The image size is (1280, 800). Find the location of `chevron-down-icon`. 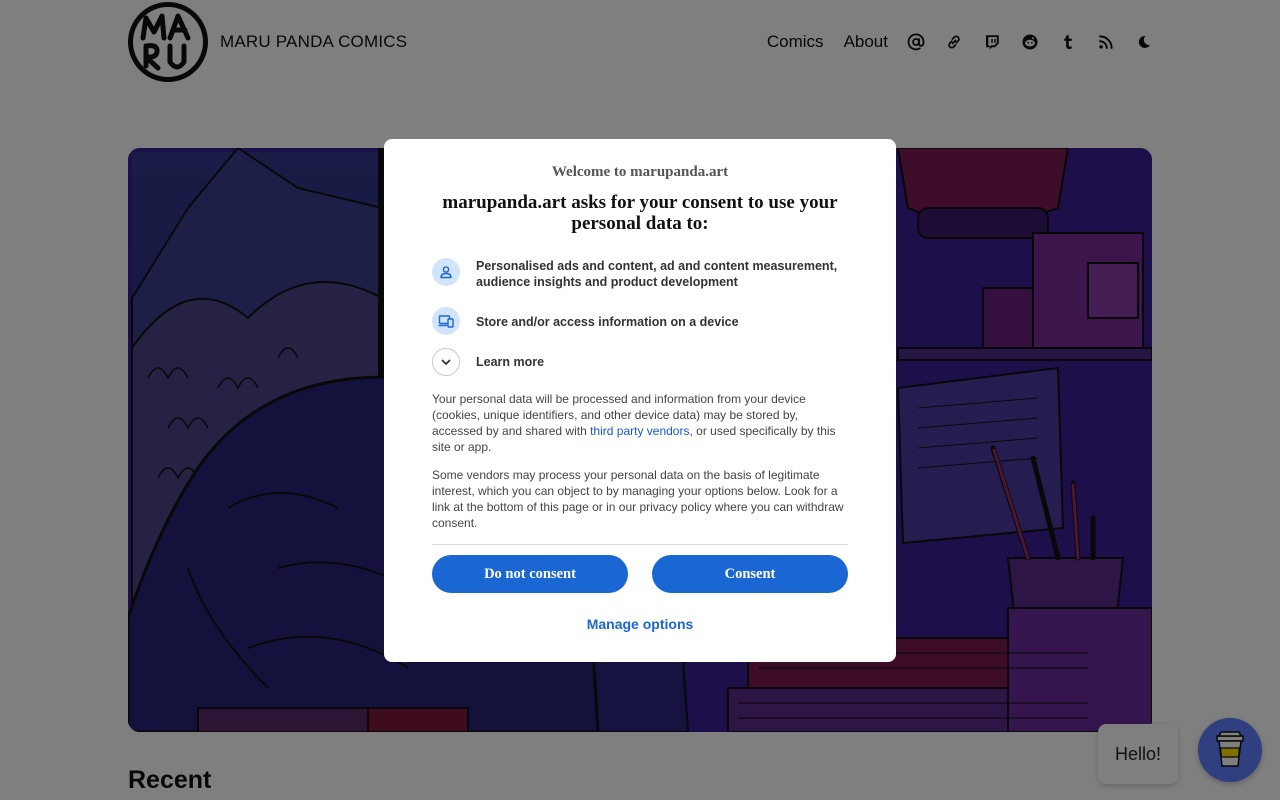

chevron-down-icon is located at coordinates (446, 362).